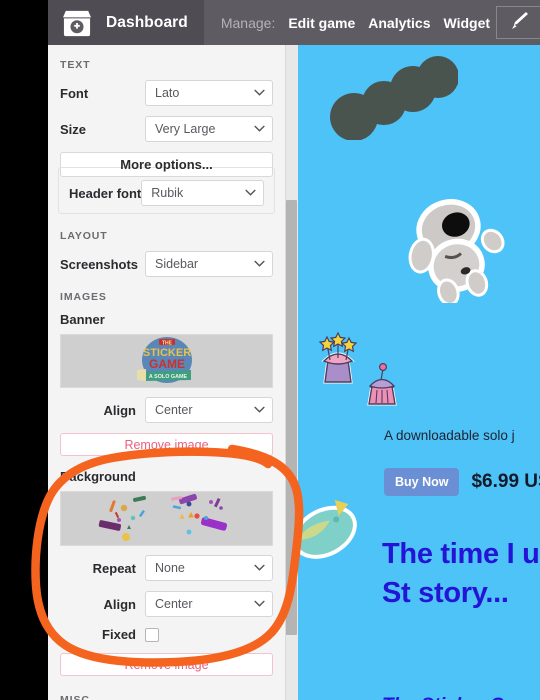  I want to click on svg-text: THE, so click(167, 343).